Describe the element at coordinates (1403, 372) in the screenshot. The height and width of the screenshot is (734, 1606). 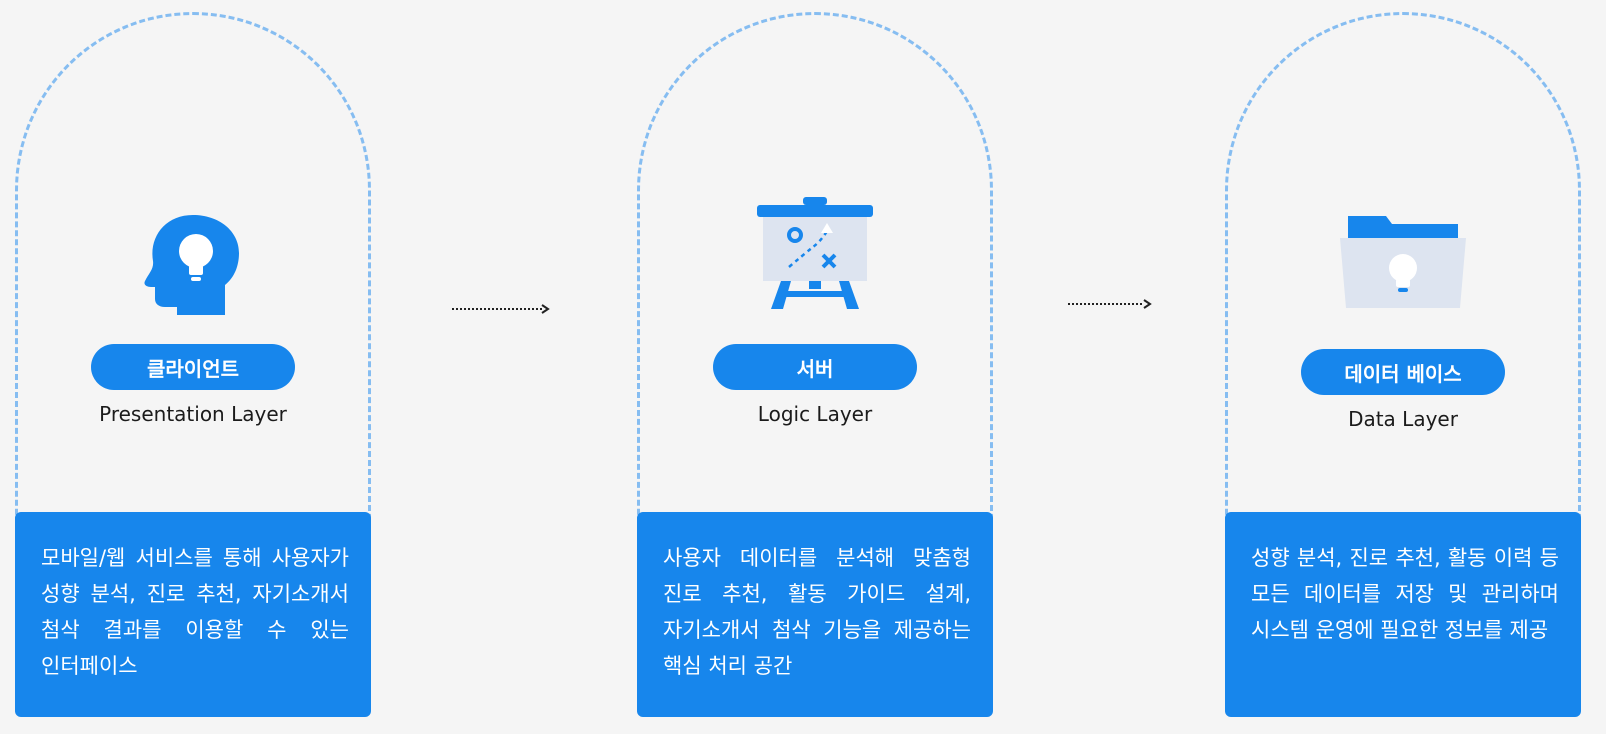
I see `database-title-pill: 데이터 베이스` at that location.